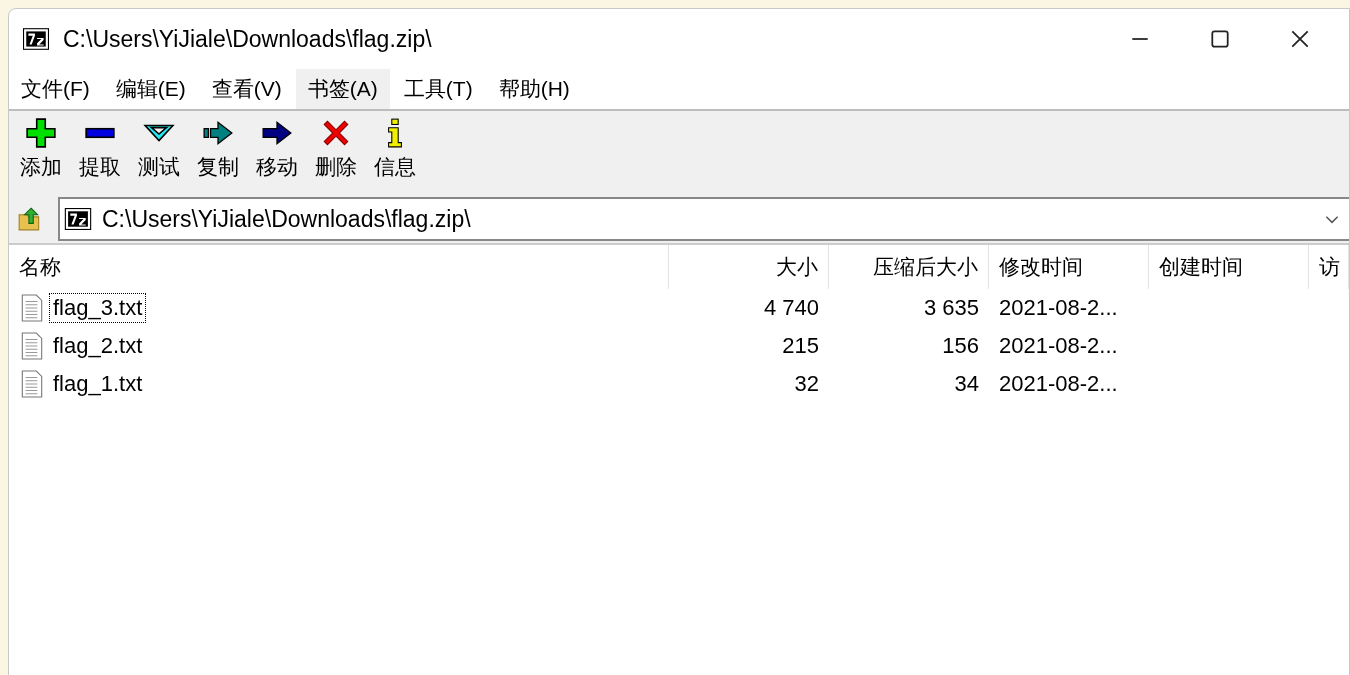 The height and width of the screenshot is (675, 1350). Describe the element at coordinates (394, 152) in the screenshot. I see `toolbar-button: 信息` at that location.